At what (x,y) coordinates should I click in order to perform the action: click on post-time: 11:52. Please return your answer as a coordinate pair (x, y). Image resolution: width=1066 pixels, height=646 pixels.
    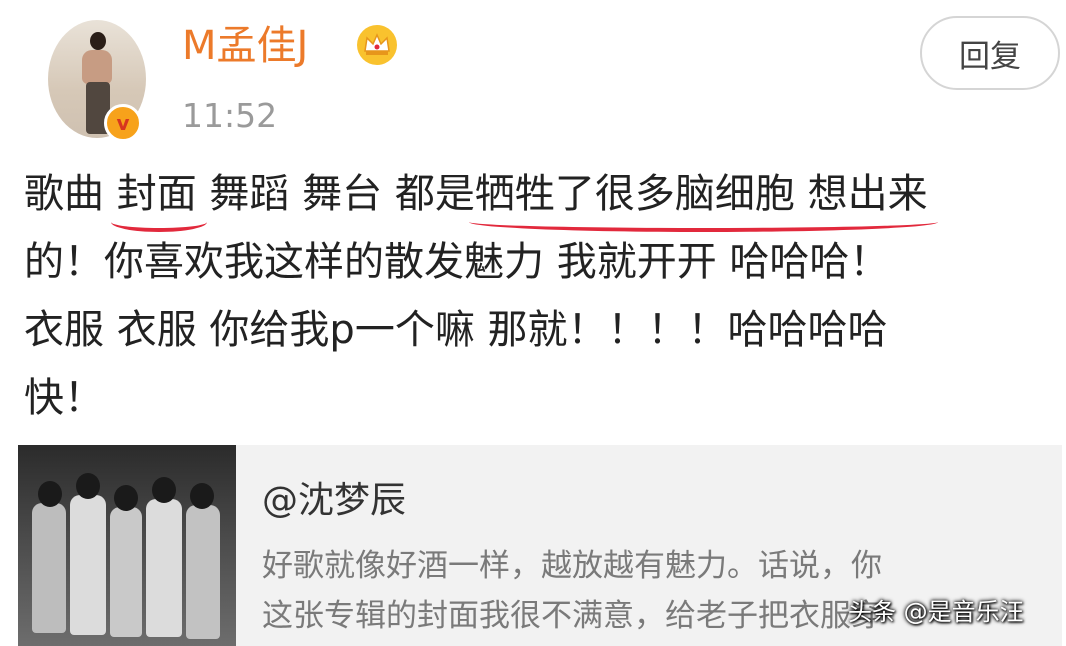
    Looking at the image, I should click on (230, 115).